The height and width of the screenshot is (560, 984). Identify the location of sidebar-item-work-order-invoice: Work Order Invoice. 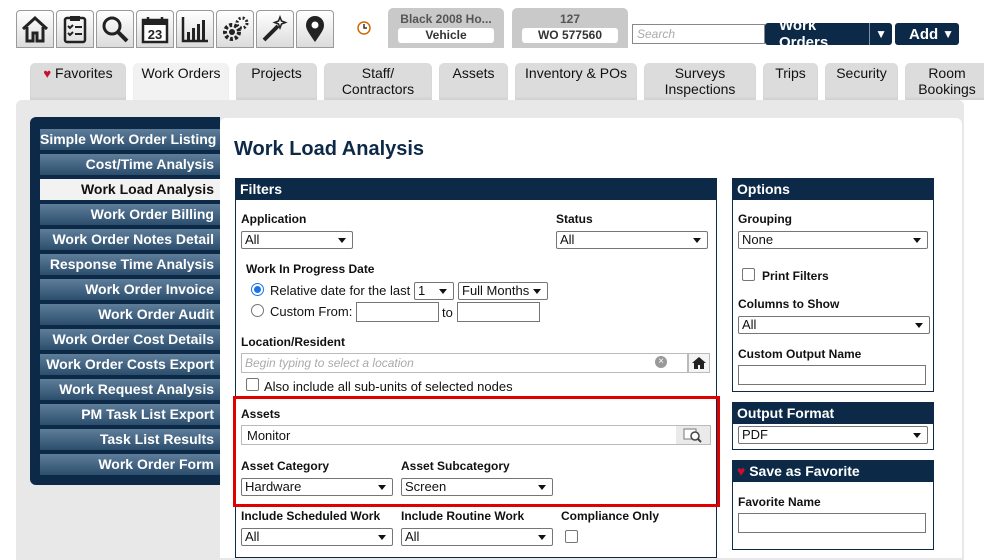
(130, 289).